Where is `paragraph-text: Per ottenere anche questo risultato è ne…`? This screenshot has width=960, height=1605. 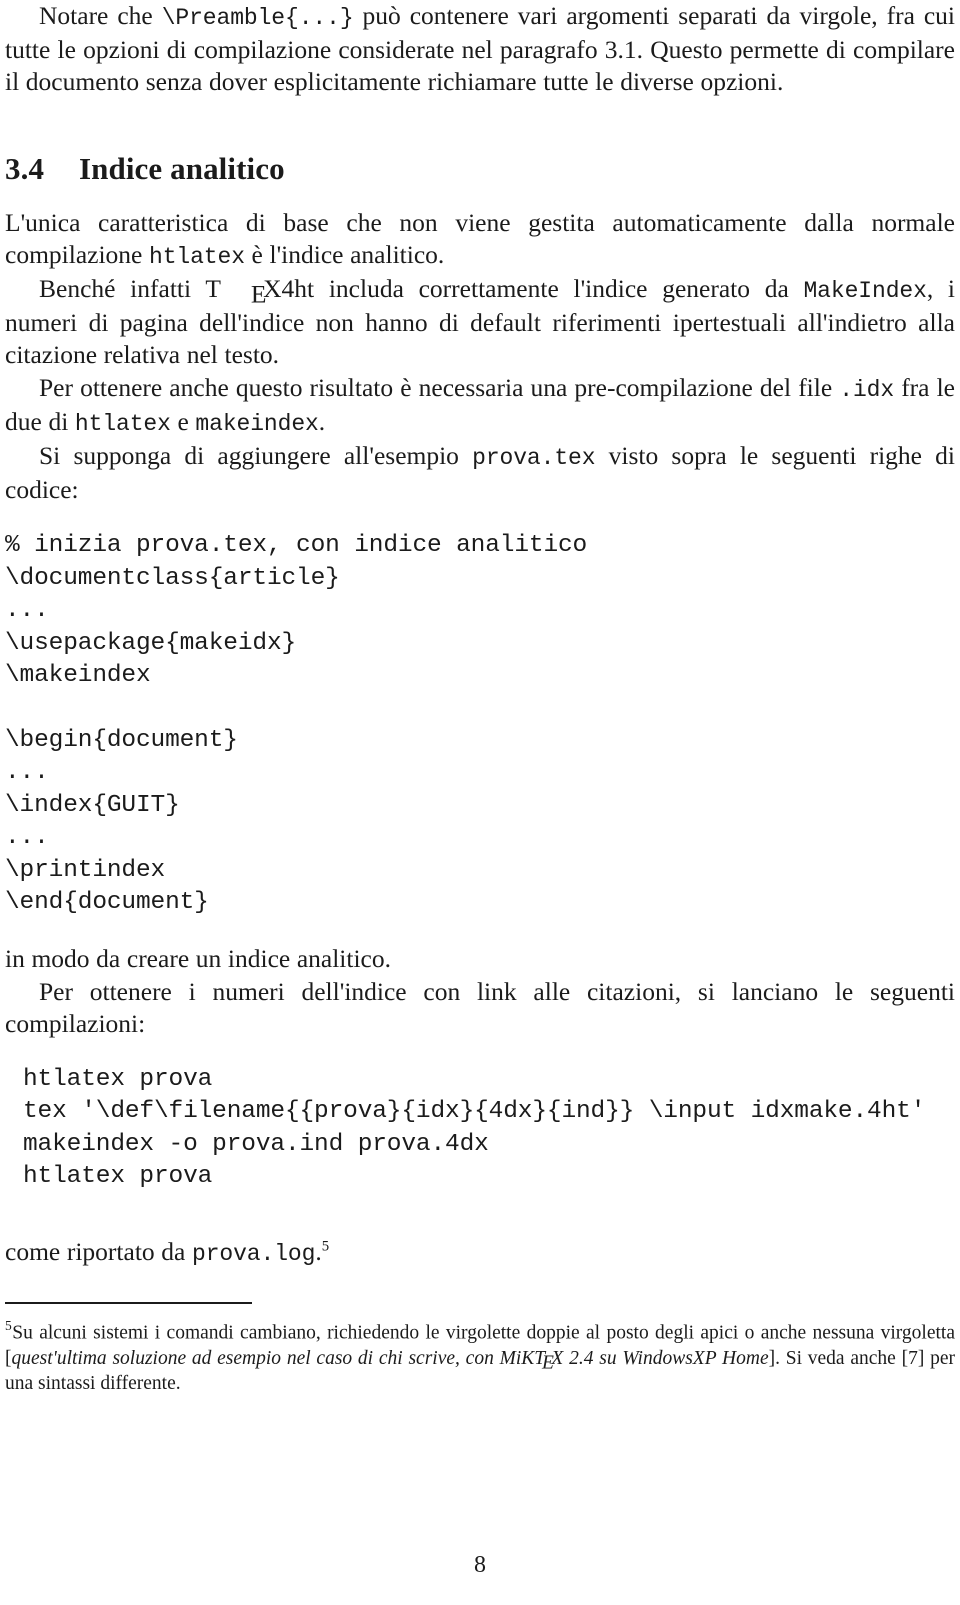
paragraph-text: Per ottenere anche questo risultato è ne… is located at coordinates (439, 387).